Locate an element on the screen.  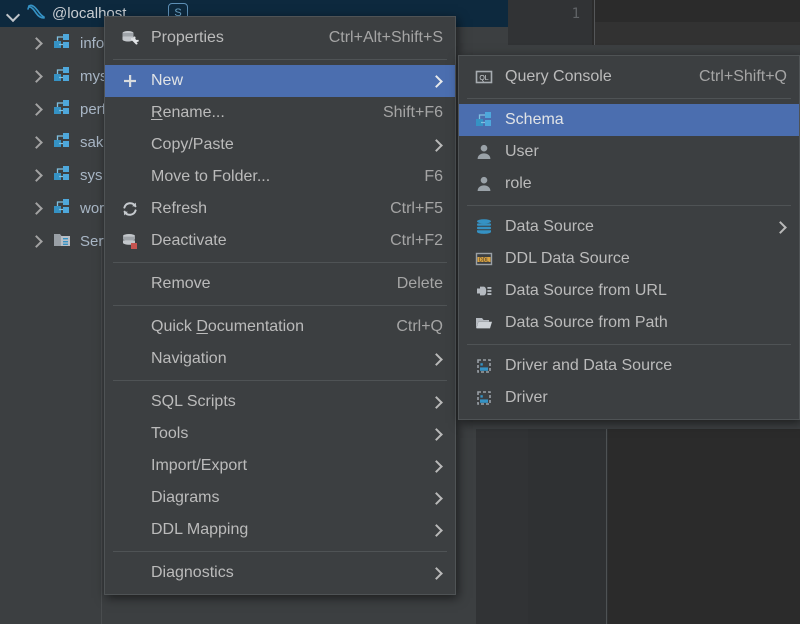
menu-item-label: Diagnostics is located at coordinates (192, 572).